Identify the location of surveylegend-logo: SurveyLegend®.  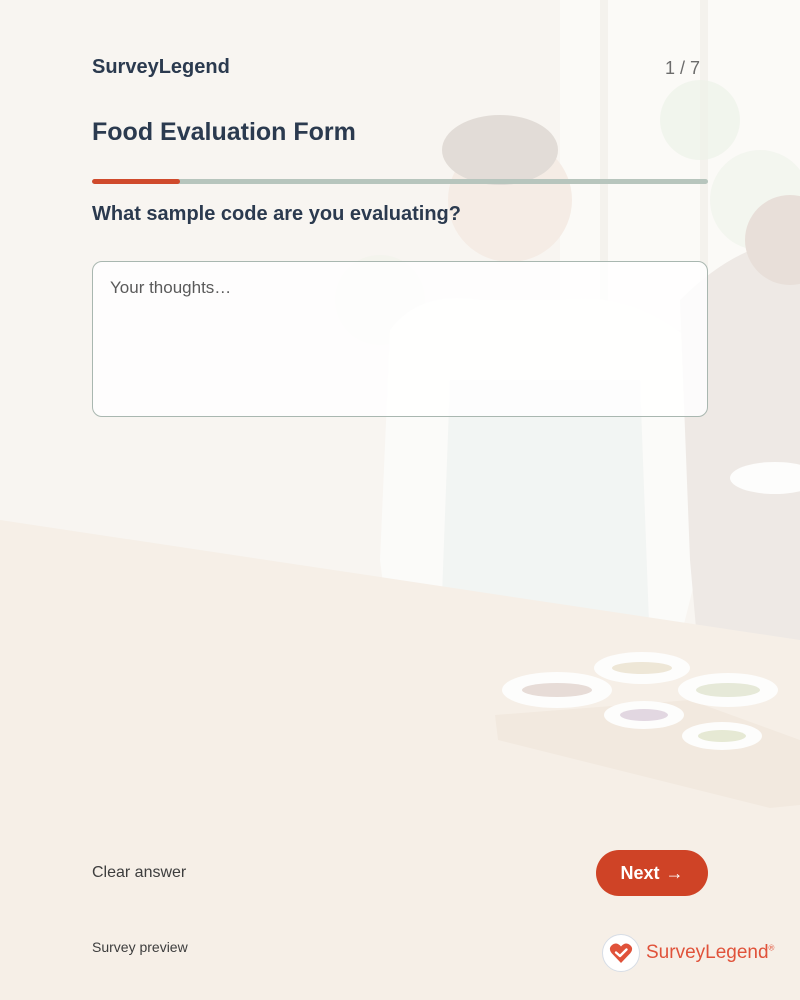
(688, 953).